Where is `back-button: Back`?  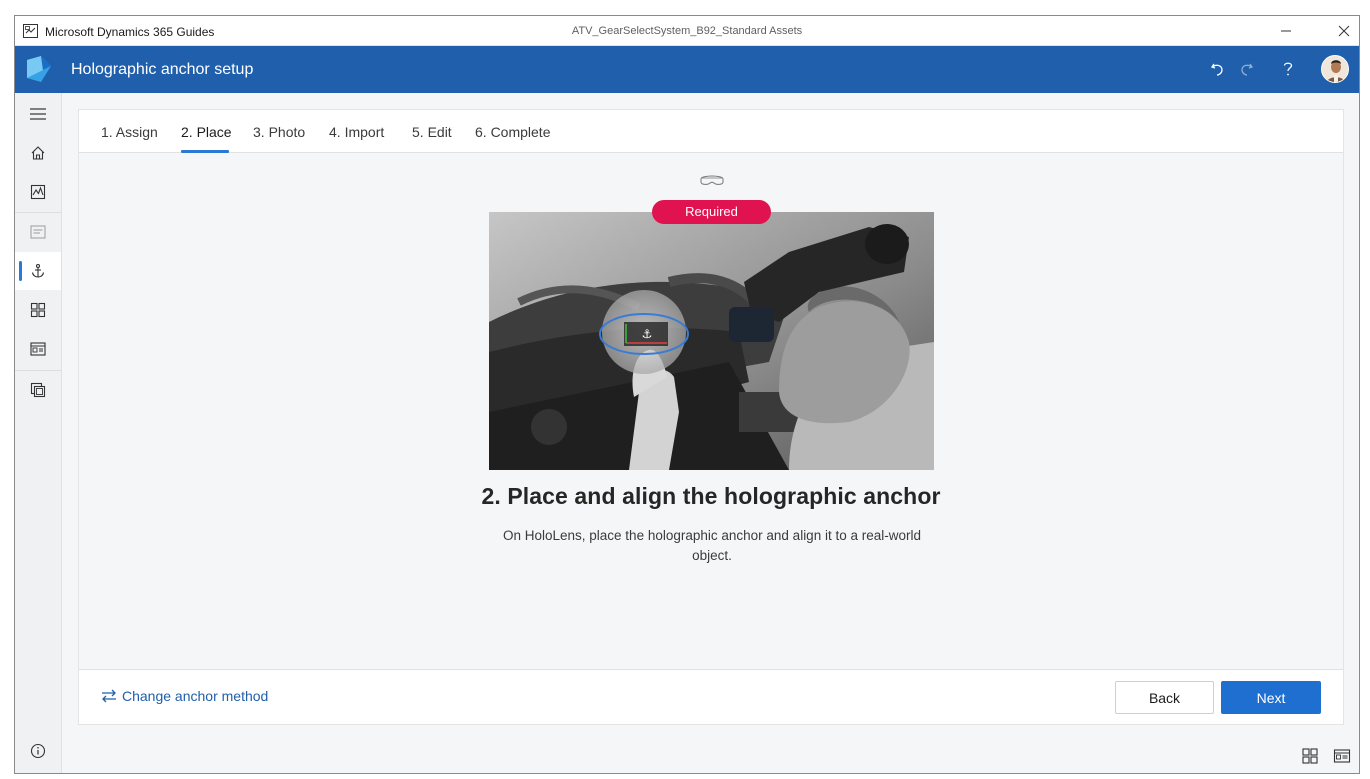
back-button: Back is located at coordinates (1164, 697).